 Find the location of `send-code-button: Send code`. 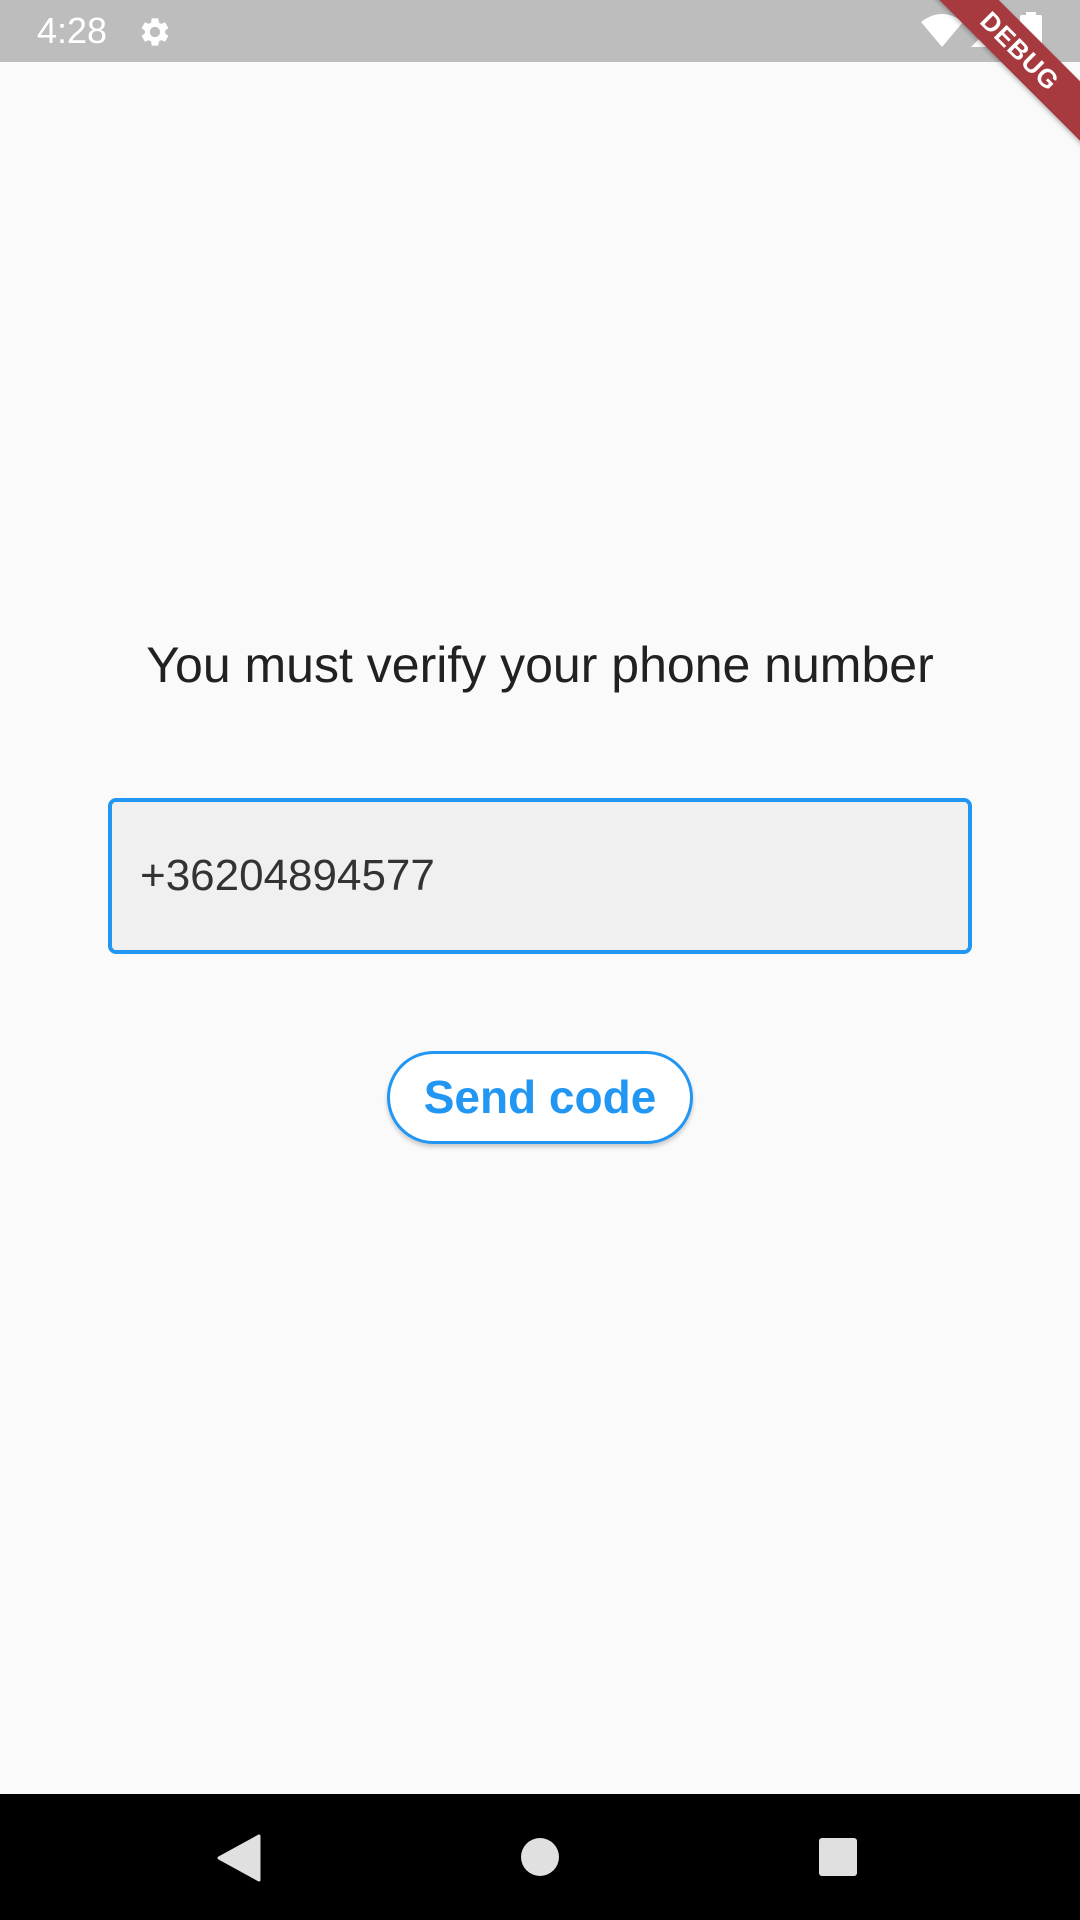

send-code-button: Send code is located at coordinates (540, 1097).